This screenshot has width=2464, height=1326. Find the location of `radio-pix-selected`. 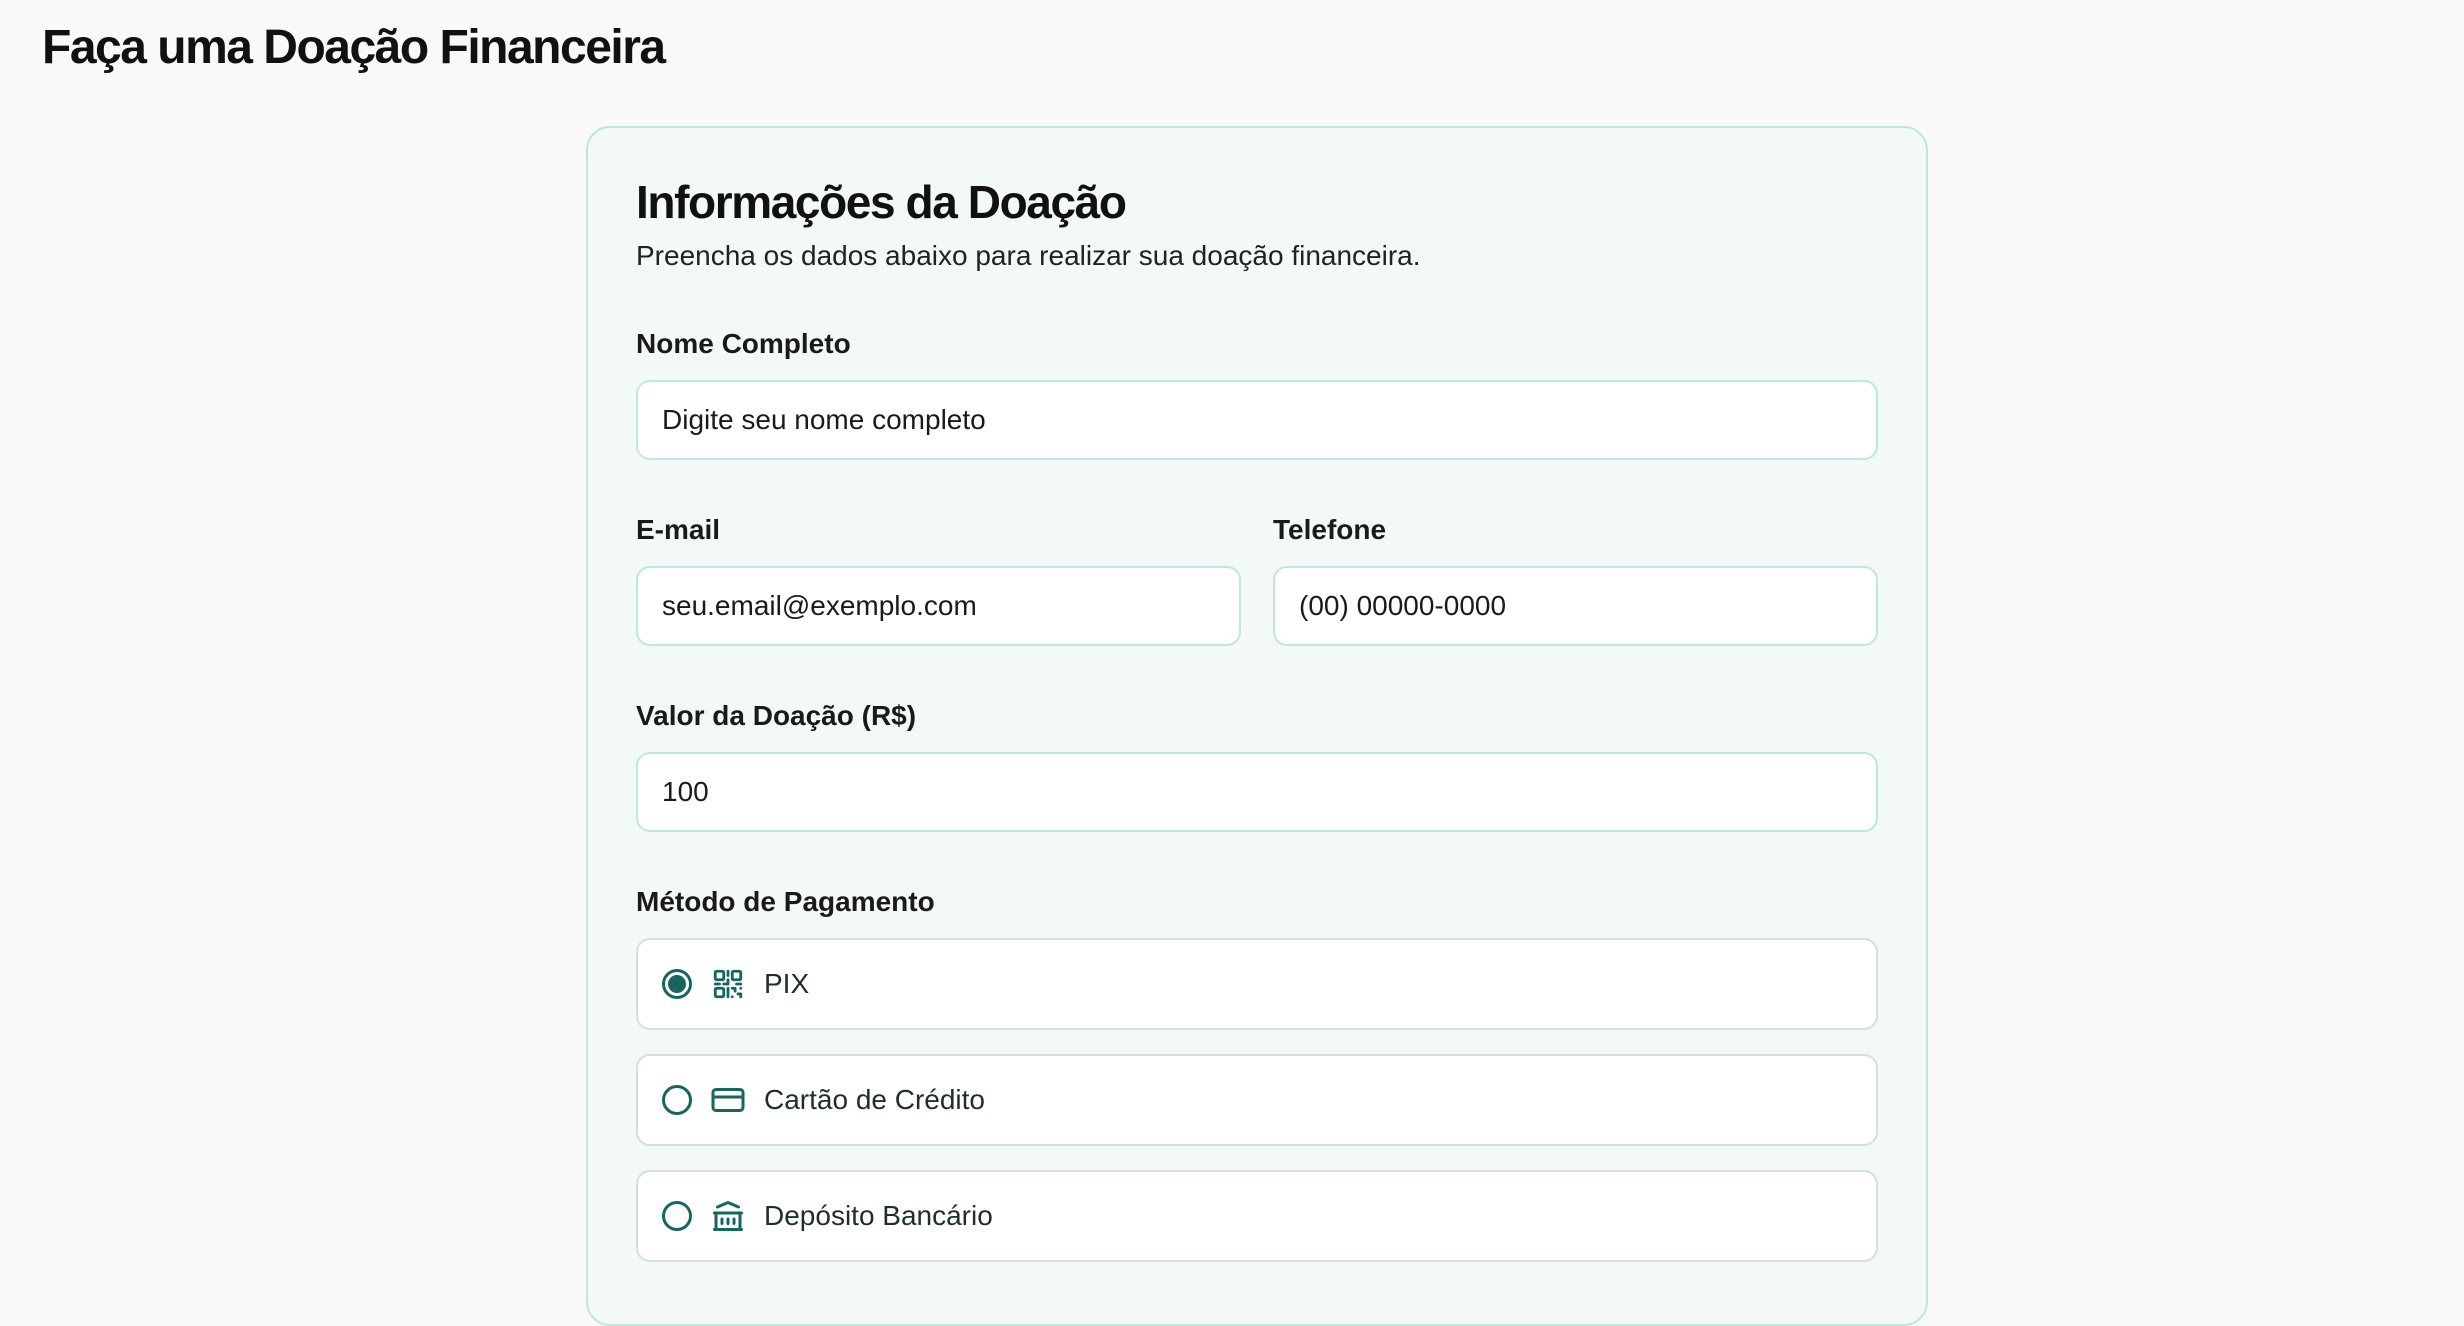

radio-pix-selected is located at coordinates (677, 984).